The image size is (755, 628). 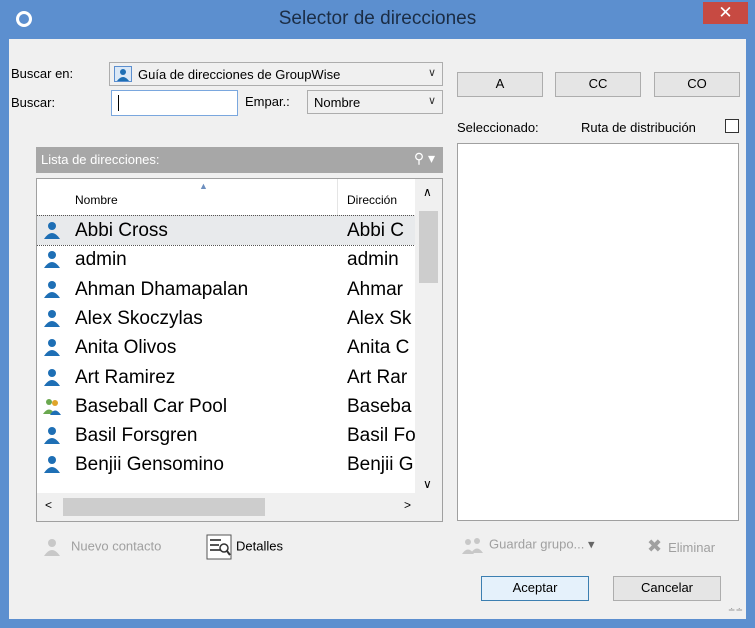 What do you see at coordinates (375, 102) in the screenshot?
I see `match-combo: Nombre ∨` at bounding box center [375, 102].